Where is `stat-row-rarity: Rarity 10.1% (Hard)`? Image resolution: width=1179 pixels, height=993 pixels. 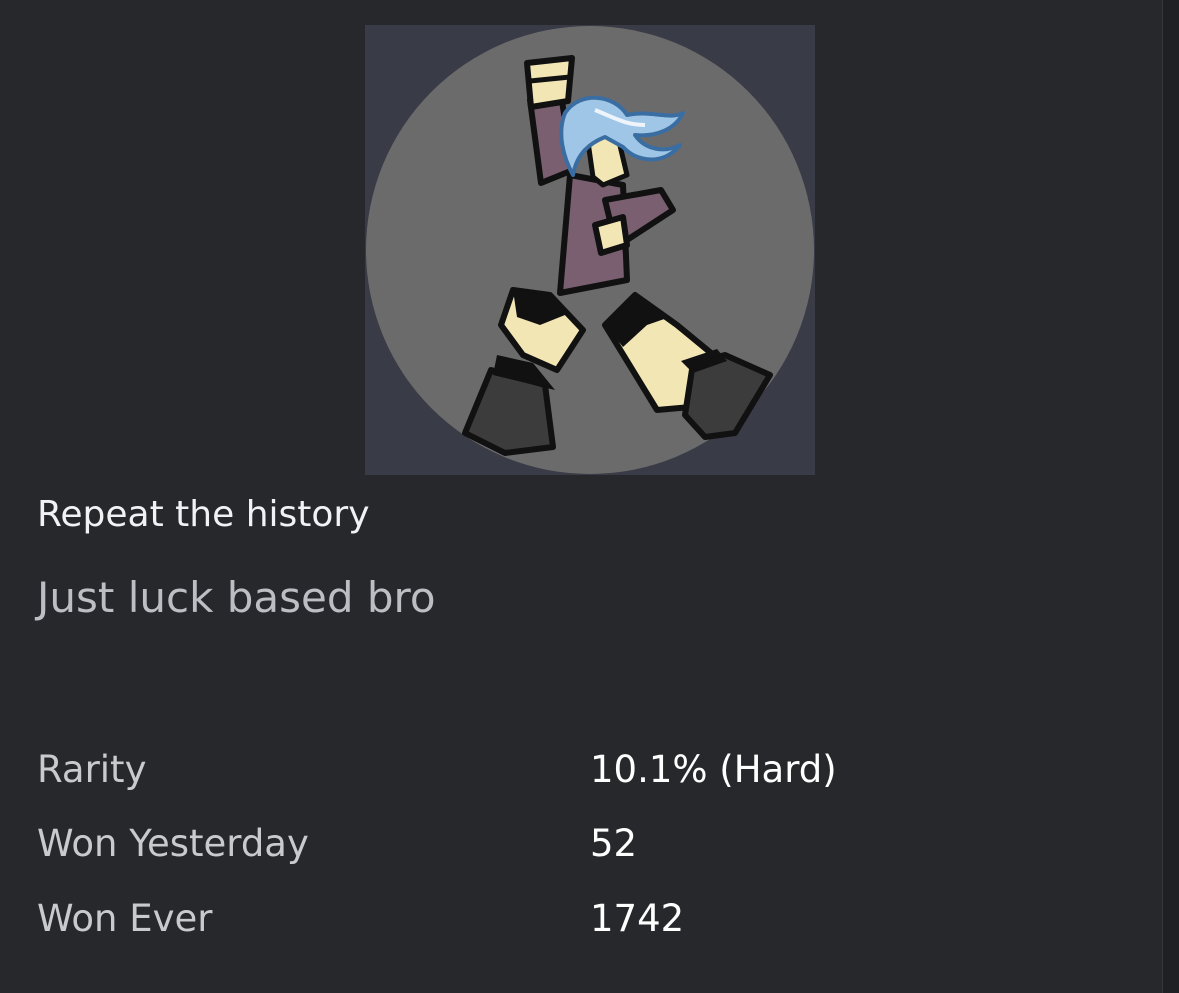
stat-row-rarity: Rarity 10.1% (Hard) is located at coordinates (487, 770).